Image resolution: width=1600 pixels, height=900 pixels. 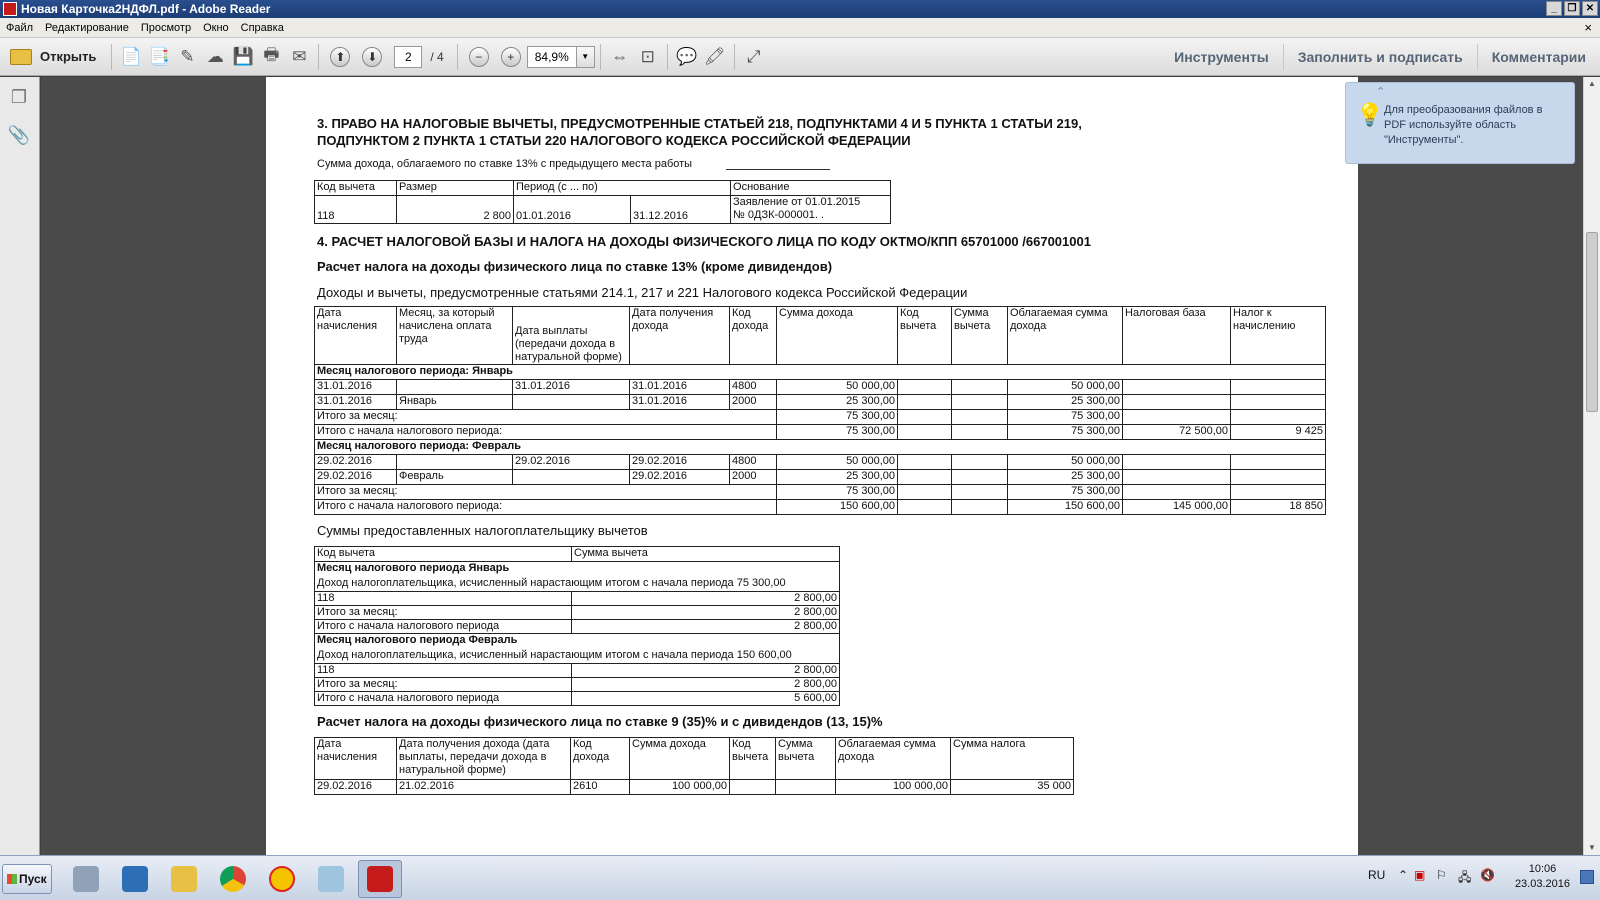 I want to click on print-icon: 🖶, so click(x=271, y=57).